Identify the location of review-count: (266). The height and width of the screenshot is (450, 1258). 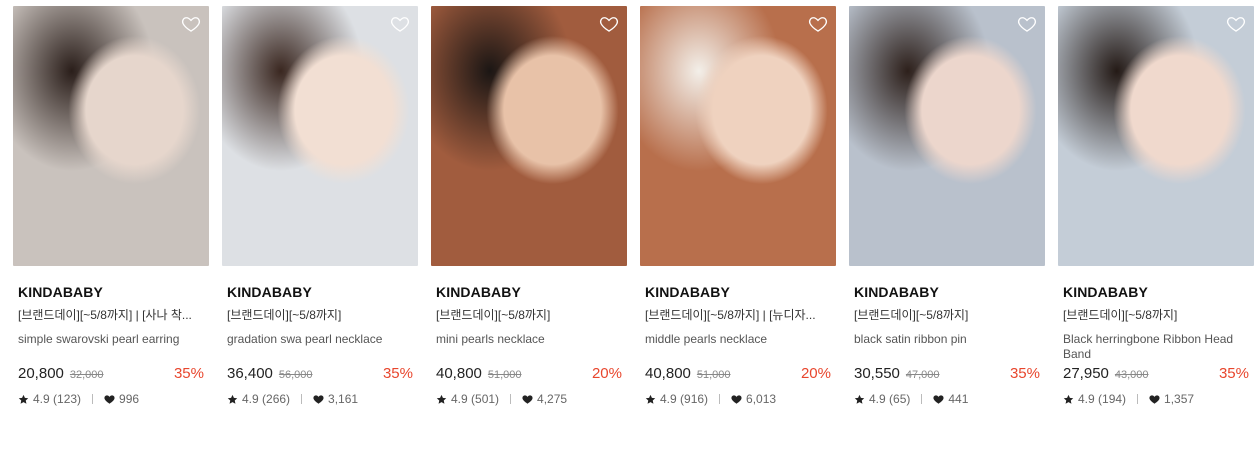
(276, 399).